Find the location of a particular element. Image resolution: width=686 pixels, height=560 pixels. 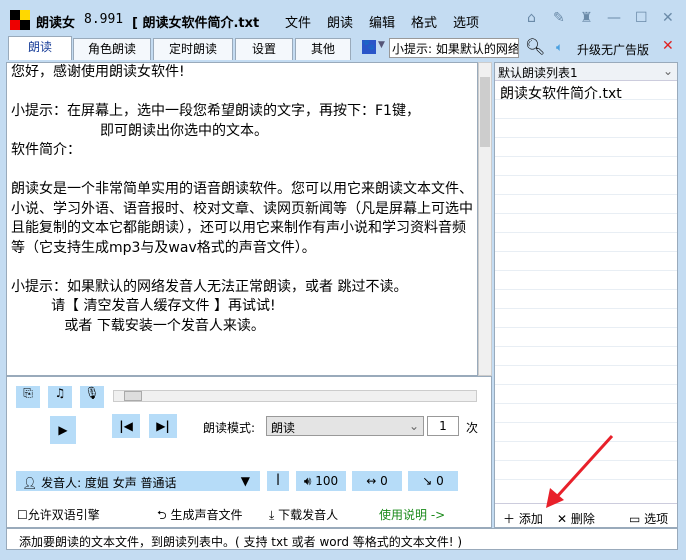

add-button: ＋ 添加 is located at coordinates (523, 518).